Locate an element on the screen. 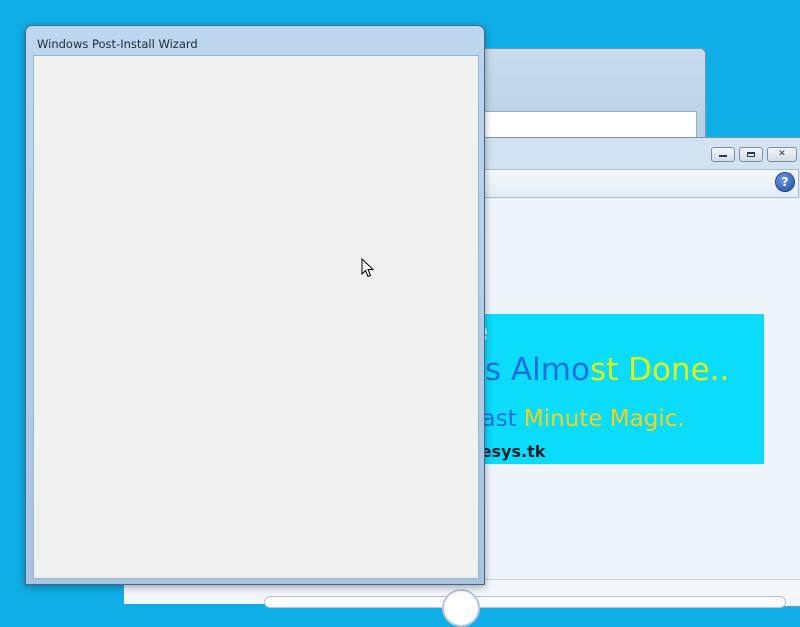  banner-line-2: o Is Almost Done.. is located at coordinates (588, 370).